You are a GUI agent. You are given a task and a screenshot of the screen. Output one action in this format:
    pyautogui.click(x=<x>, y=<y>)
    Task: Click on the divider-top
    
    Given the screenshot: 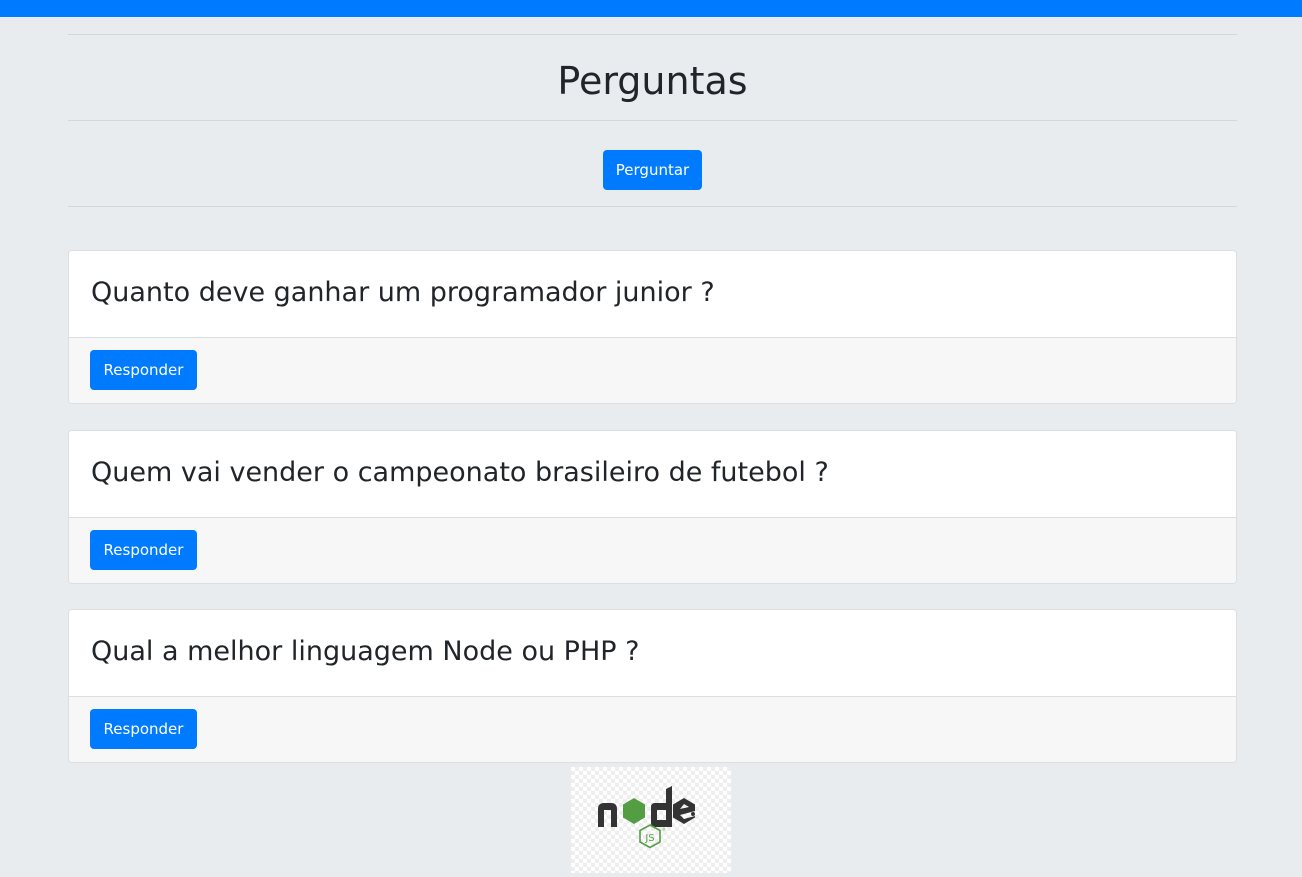 What is the action you would take?
    pyautogui.click(x=652, y=34)
    